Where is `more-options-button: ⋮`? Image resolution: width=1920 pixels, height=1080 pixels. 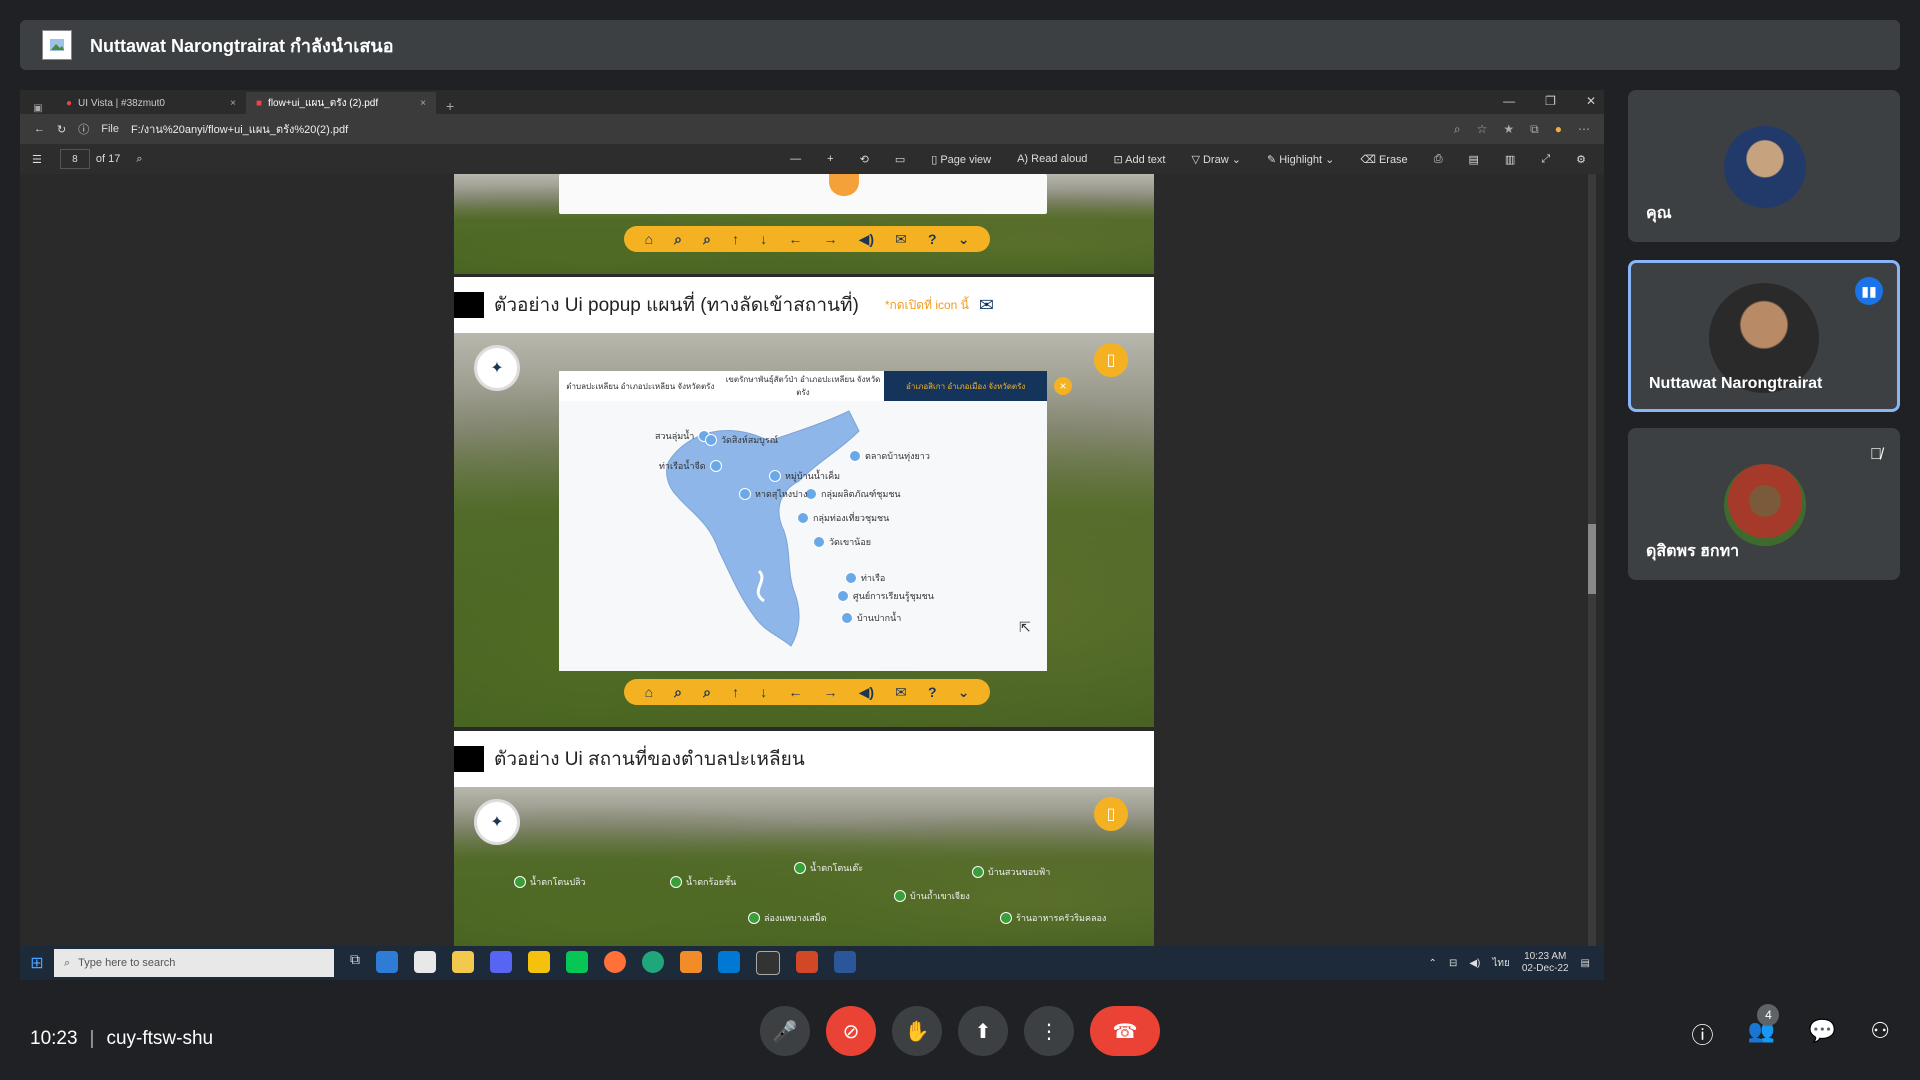 more-options-button: ⋮ is located at coordinates (1049, 1031).